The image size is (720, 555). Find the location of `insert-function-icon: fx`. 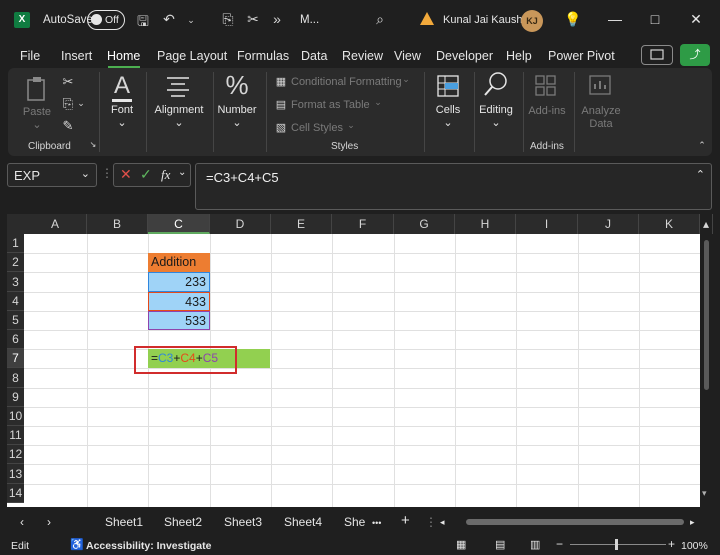

insert-function-icon: fx is located at coordinates (165, 175).